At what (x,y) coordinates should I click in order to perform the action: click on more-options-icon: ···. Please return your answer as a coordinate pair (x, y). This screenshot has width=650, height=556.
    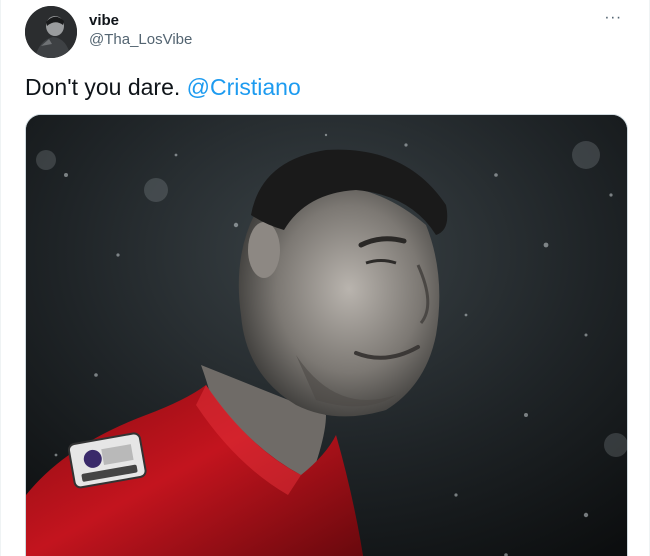
    Looking at the image, I should click on (613, 21).